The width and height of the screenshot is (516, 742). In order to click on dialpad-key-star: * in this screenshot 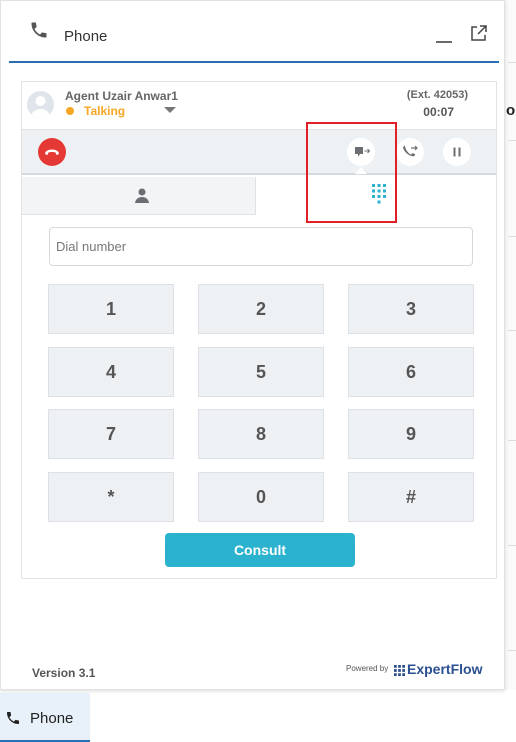, I will do `click(111, 497)`.